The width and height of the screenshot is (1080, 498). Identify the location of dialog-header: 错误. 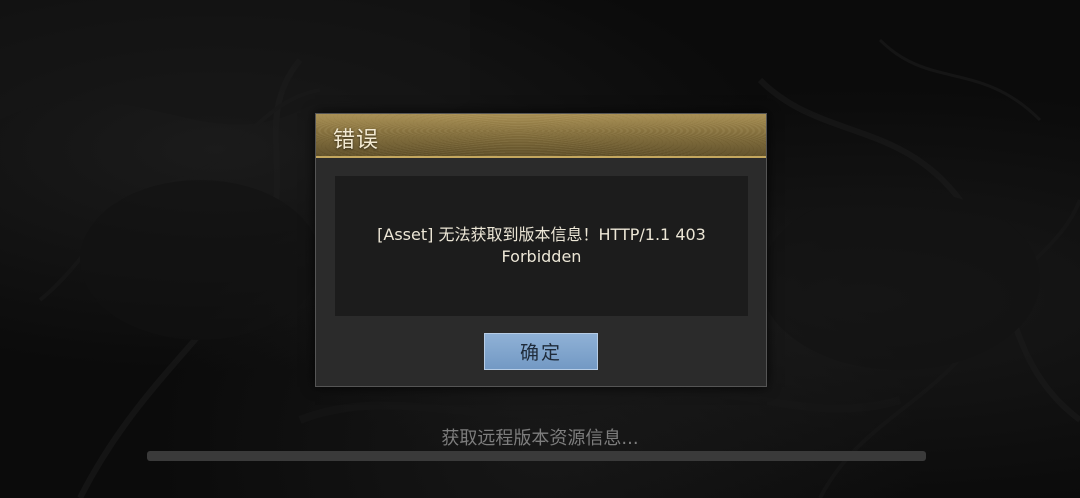
(541, 136).